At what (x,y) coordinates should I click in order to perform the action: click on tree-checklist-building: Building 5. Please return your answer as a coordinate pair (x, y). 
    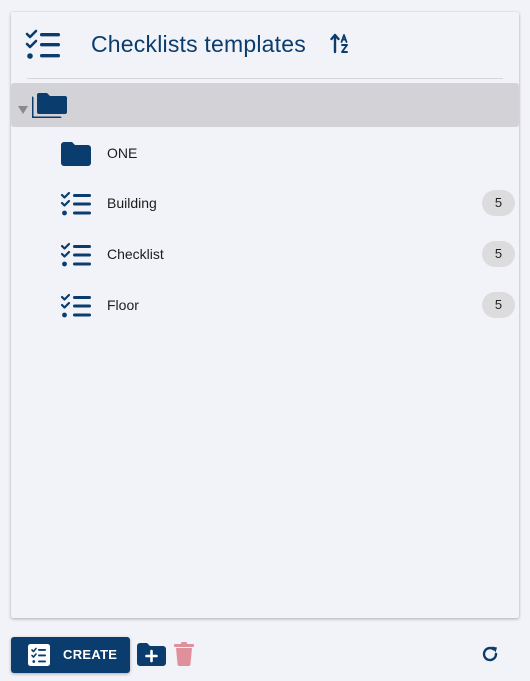
    Looking at the image, I should click on (265, 203).